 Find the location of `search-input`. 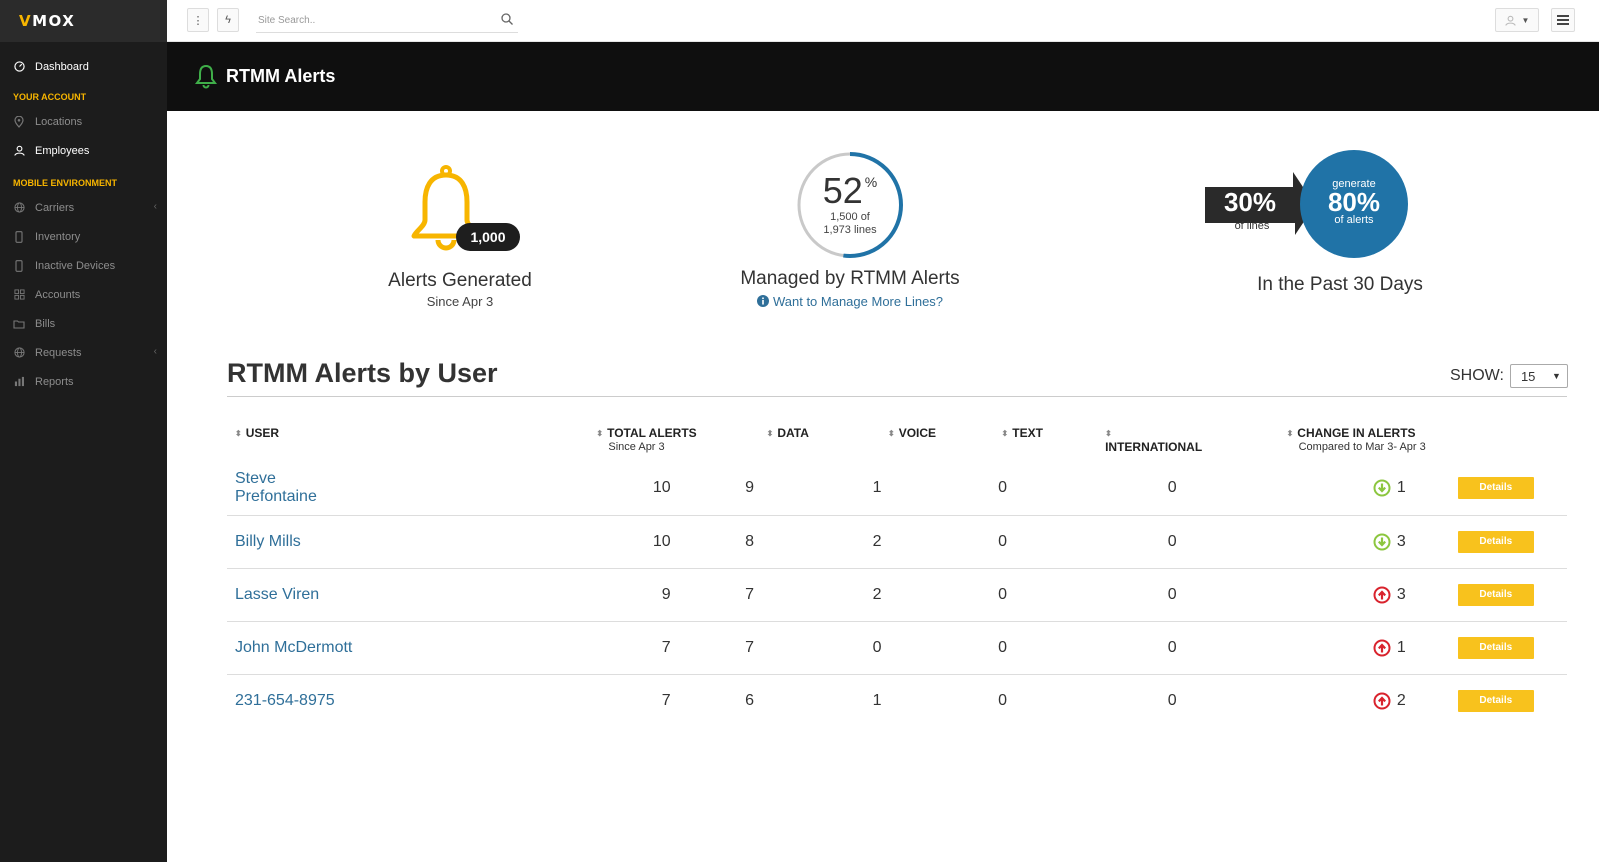

search-input is located at coordinates (371, 20).